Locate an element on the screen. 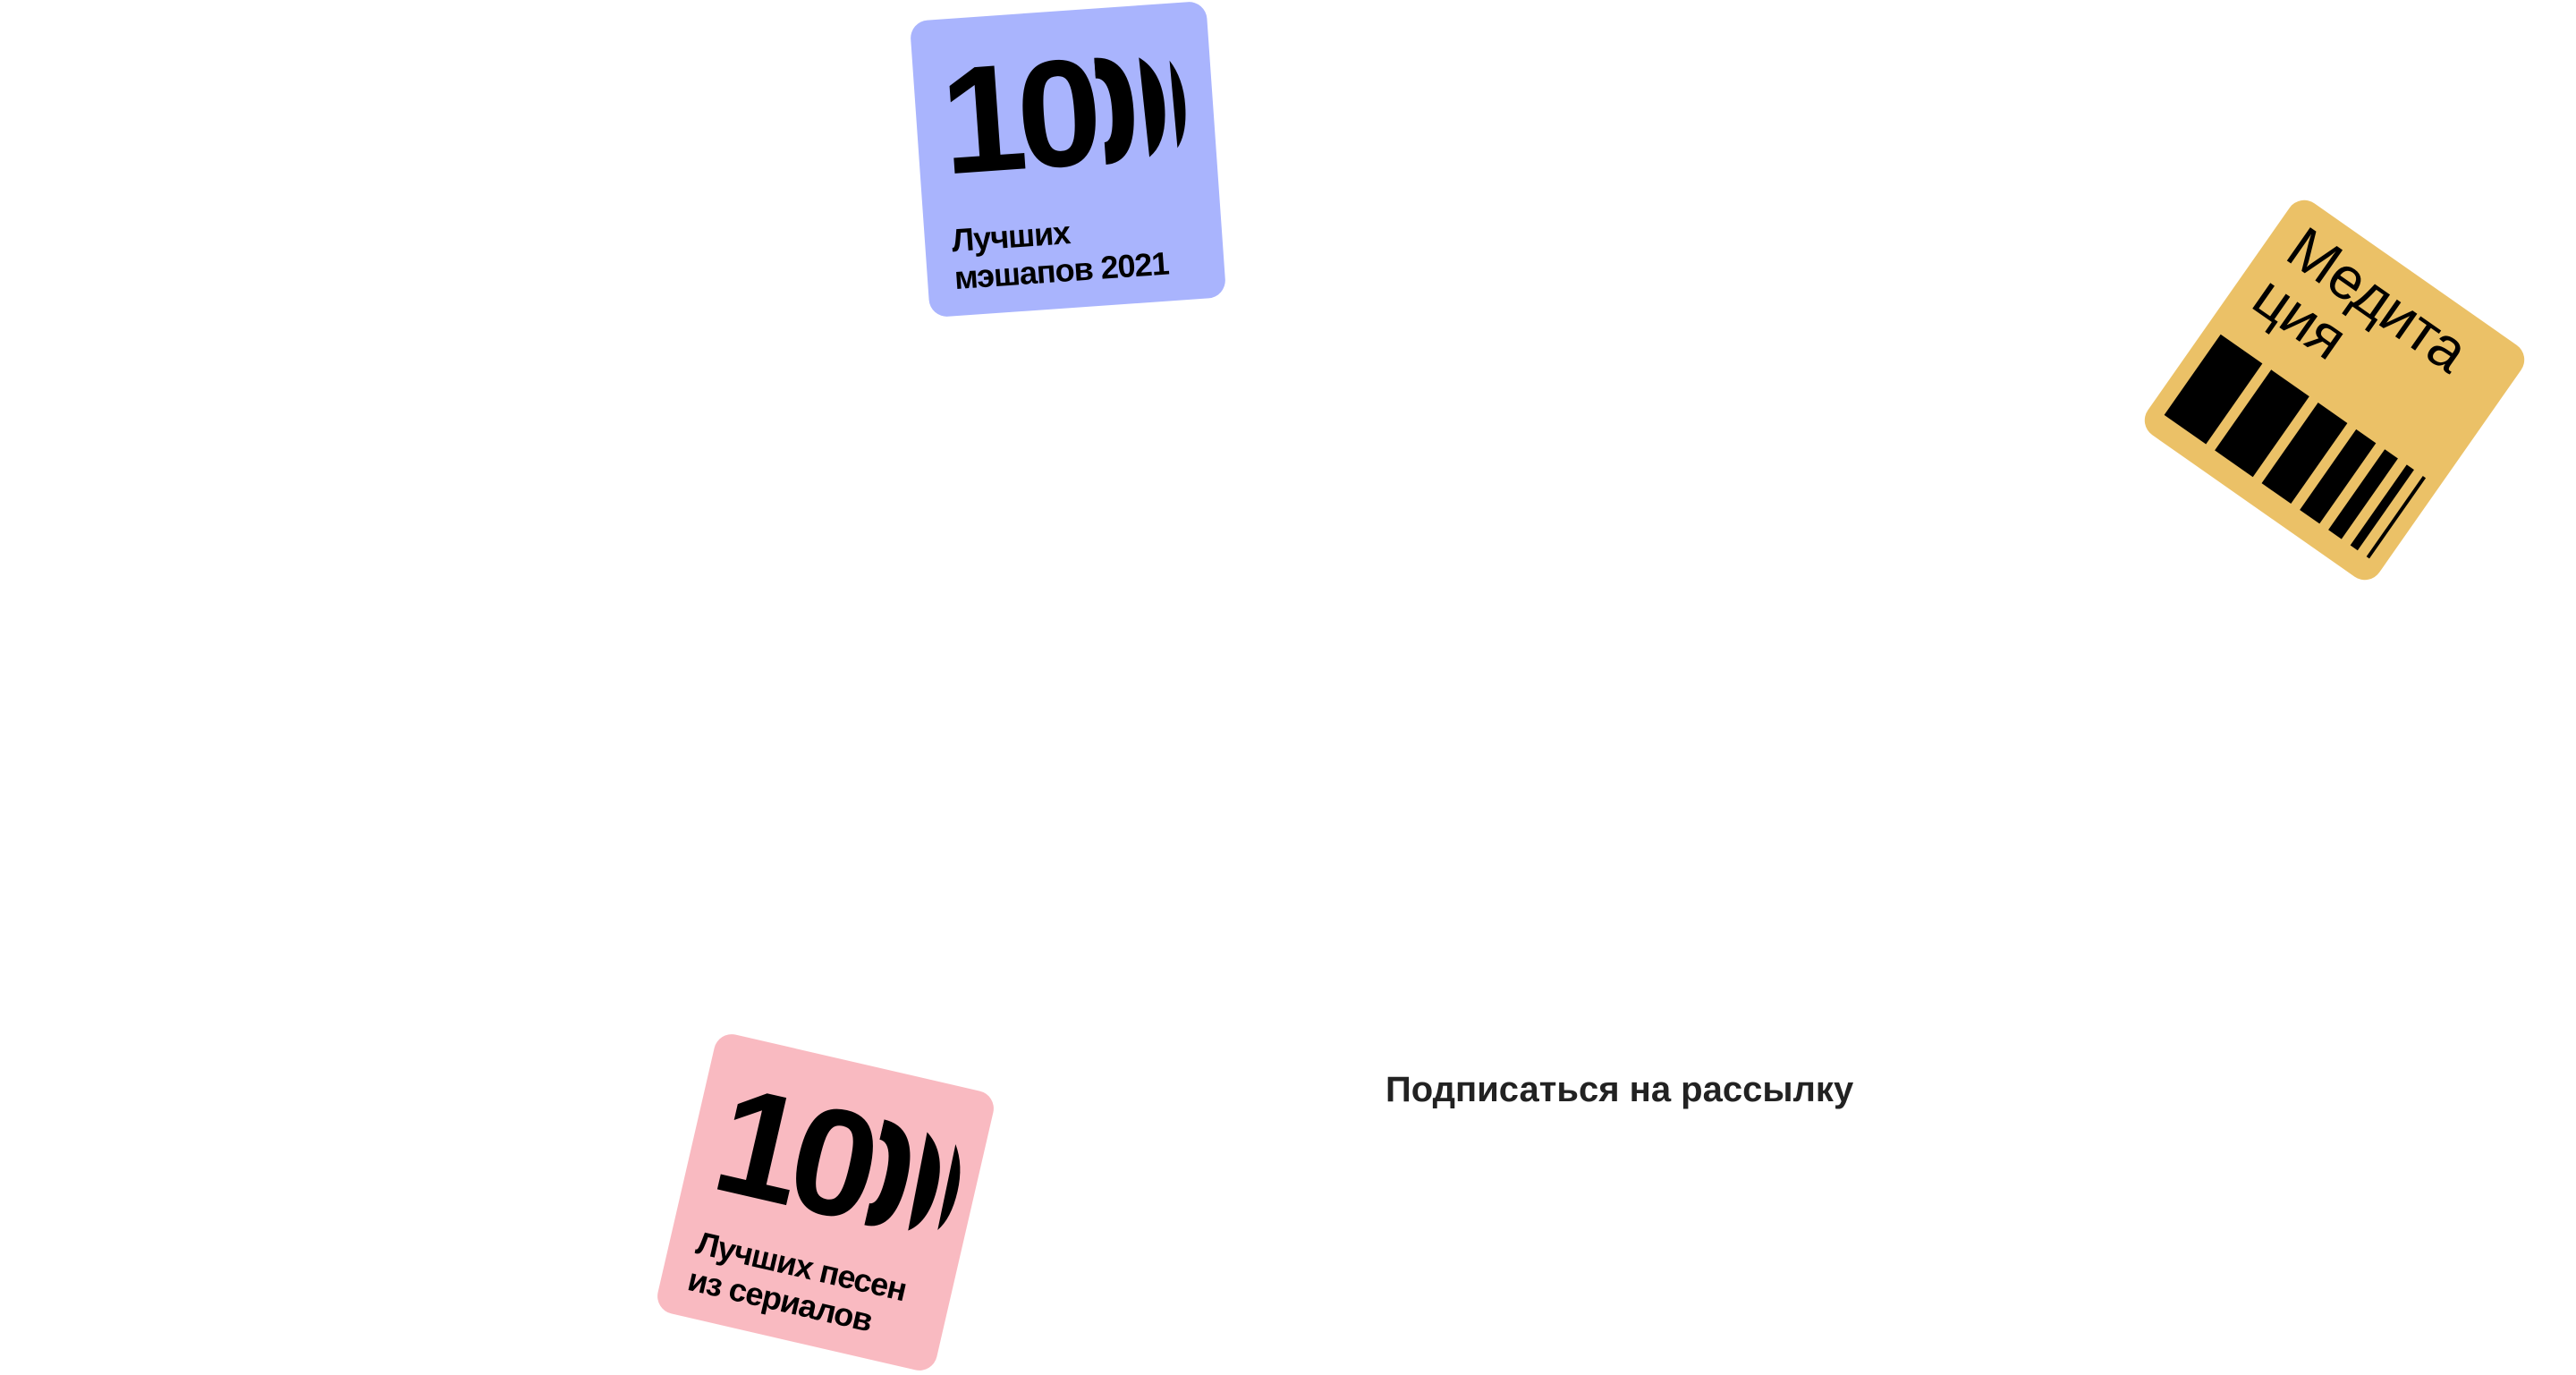 The width and height of the screenshot is (2576, 1375). subscribe-link: Подписаться на рассылку is located at coordinates (1619, 1090).